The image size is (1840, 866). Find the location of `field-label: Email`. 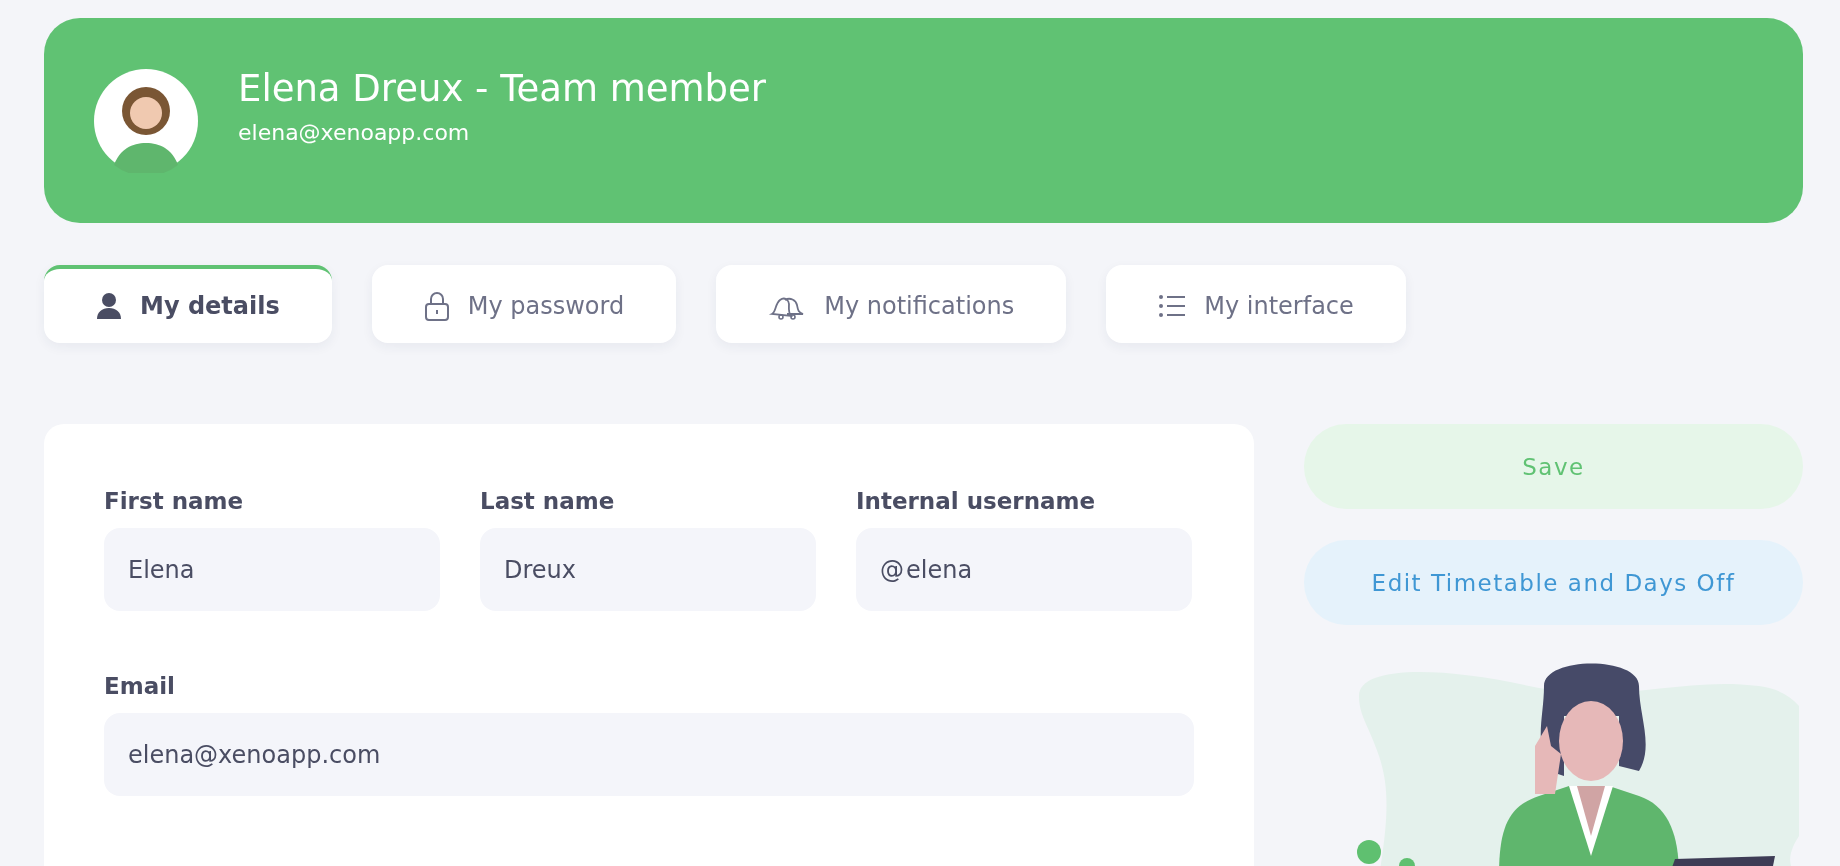

field-label: Email is located at coordinates (140, 686).